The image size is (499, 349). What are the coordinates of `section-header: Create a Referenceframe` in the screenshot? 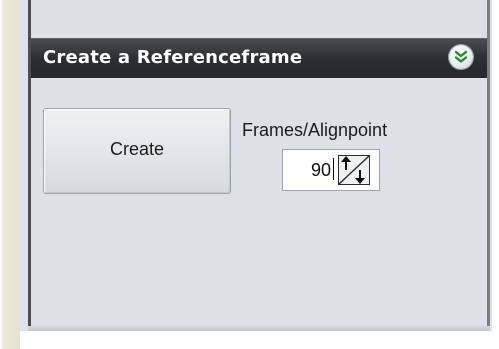 It's located at (259, 58).